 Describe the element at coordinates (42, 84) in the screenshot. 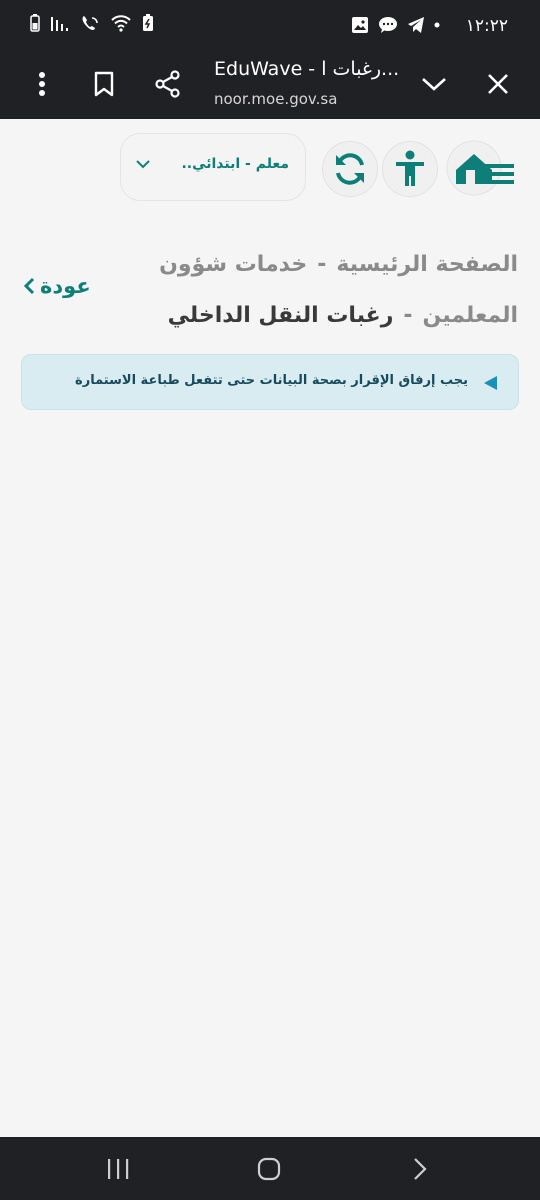

I see `more-vert-icon` at that location.